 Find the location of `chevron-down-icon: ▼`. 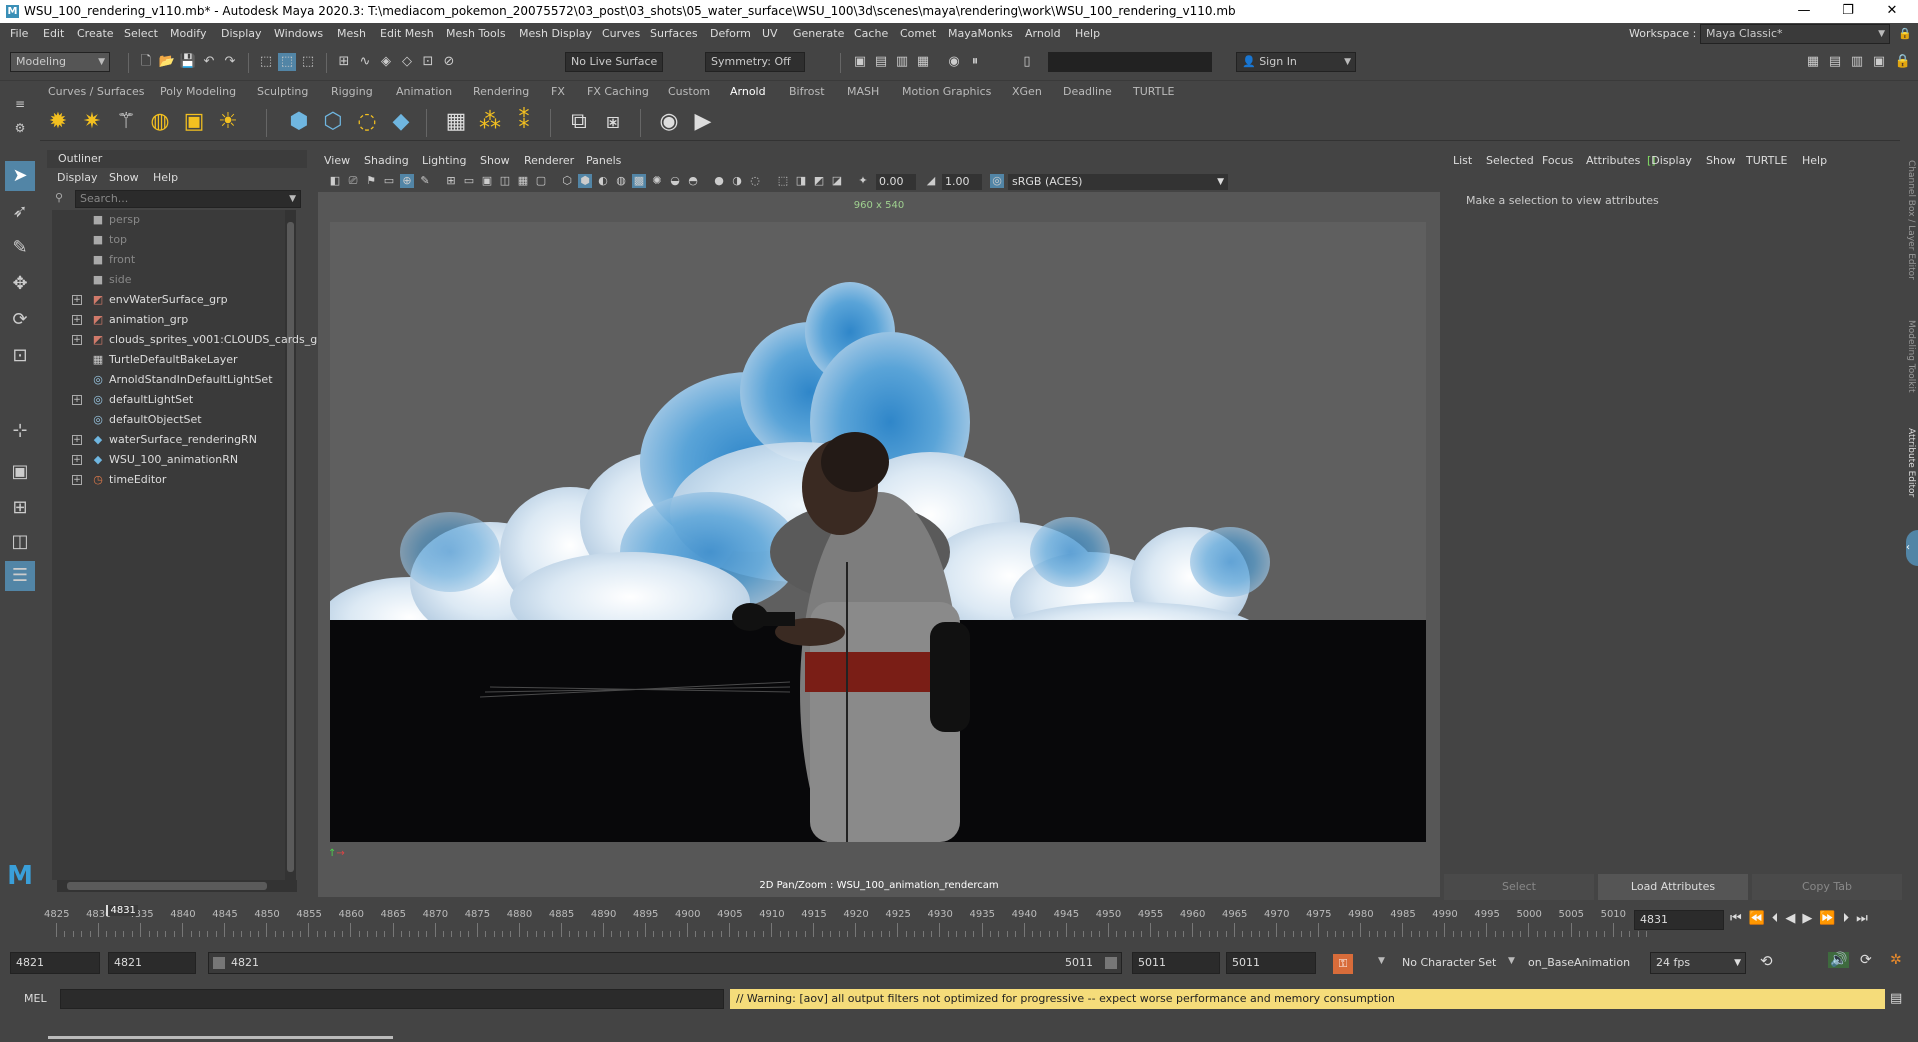

chevron-down-icon: ▼ is located at coordinates (1511, 961).